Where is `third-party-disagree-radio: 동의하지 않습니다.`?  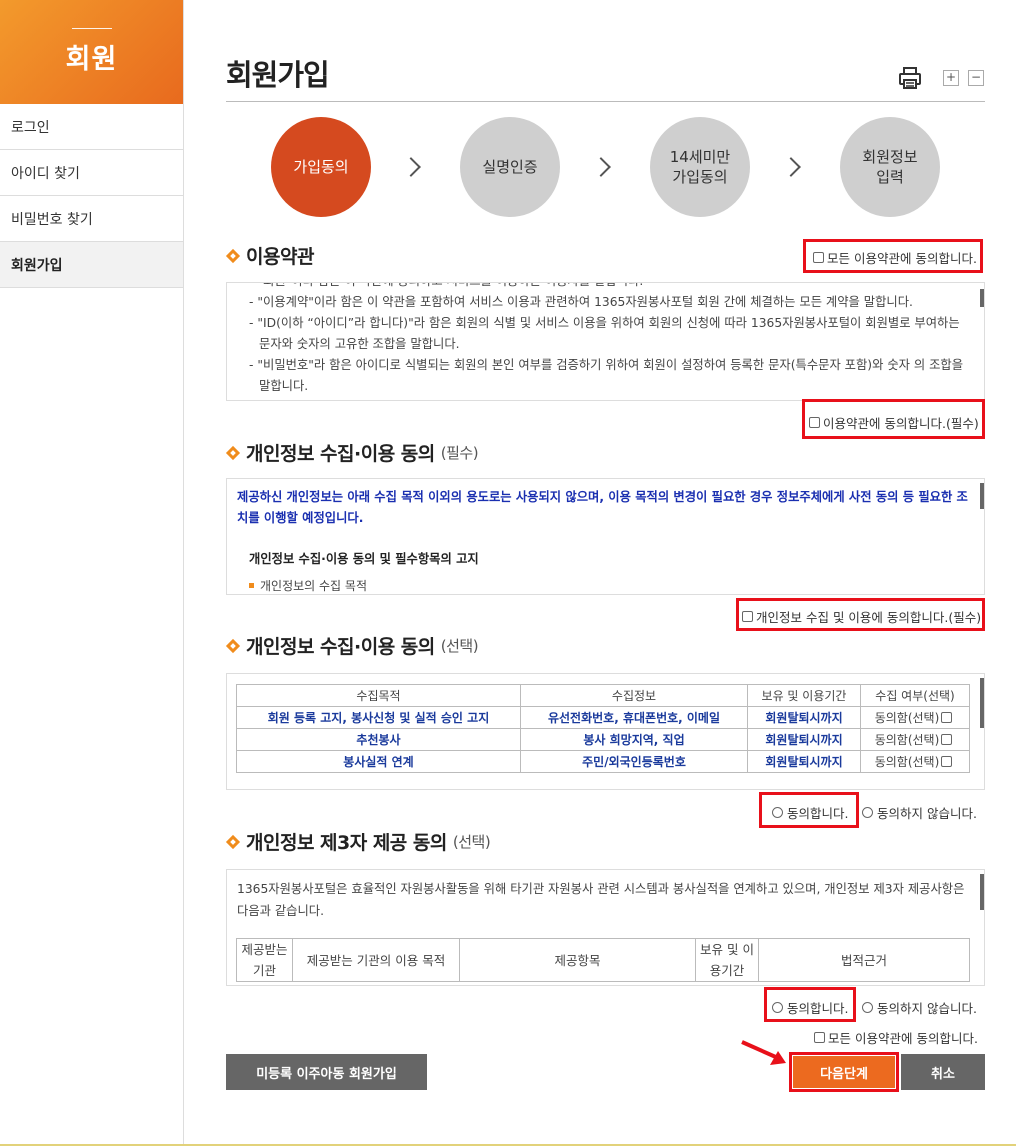
third-party-disagree-radio: 동의하지 않습니다. is located at coordinates (919, 1007).